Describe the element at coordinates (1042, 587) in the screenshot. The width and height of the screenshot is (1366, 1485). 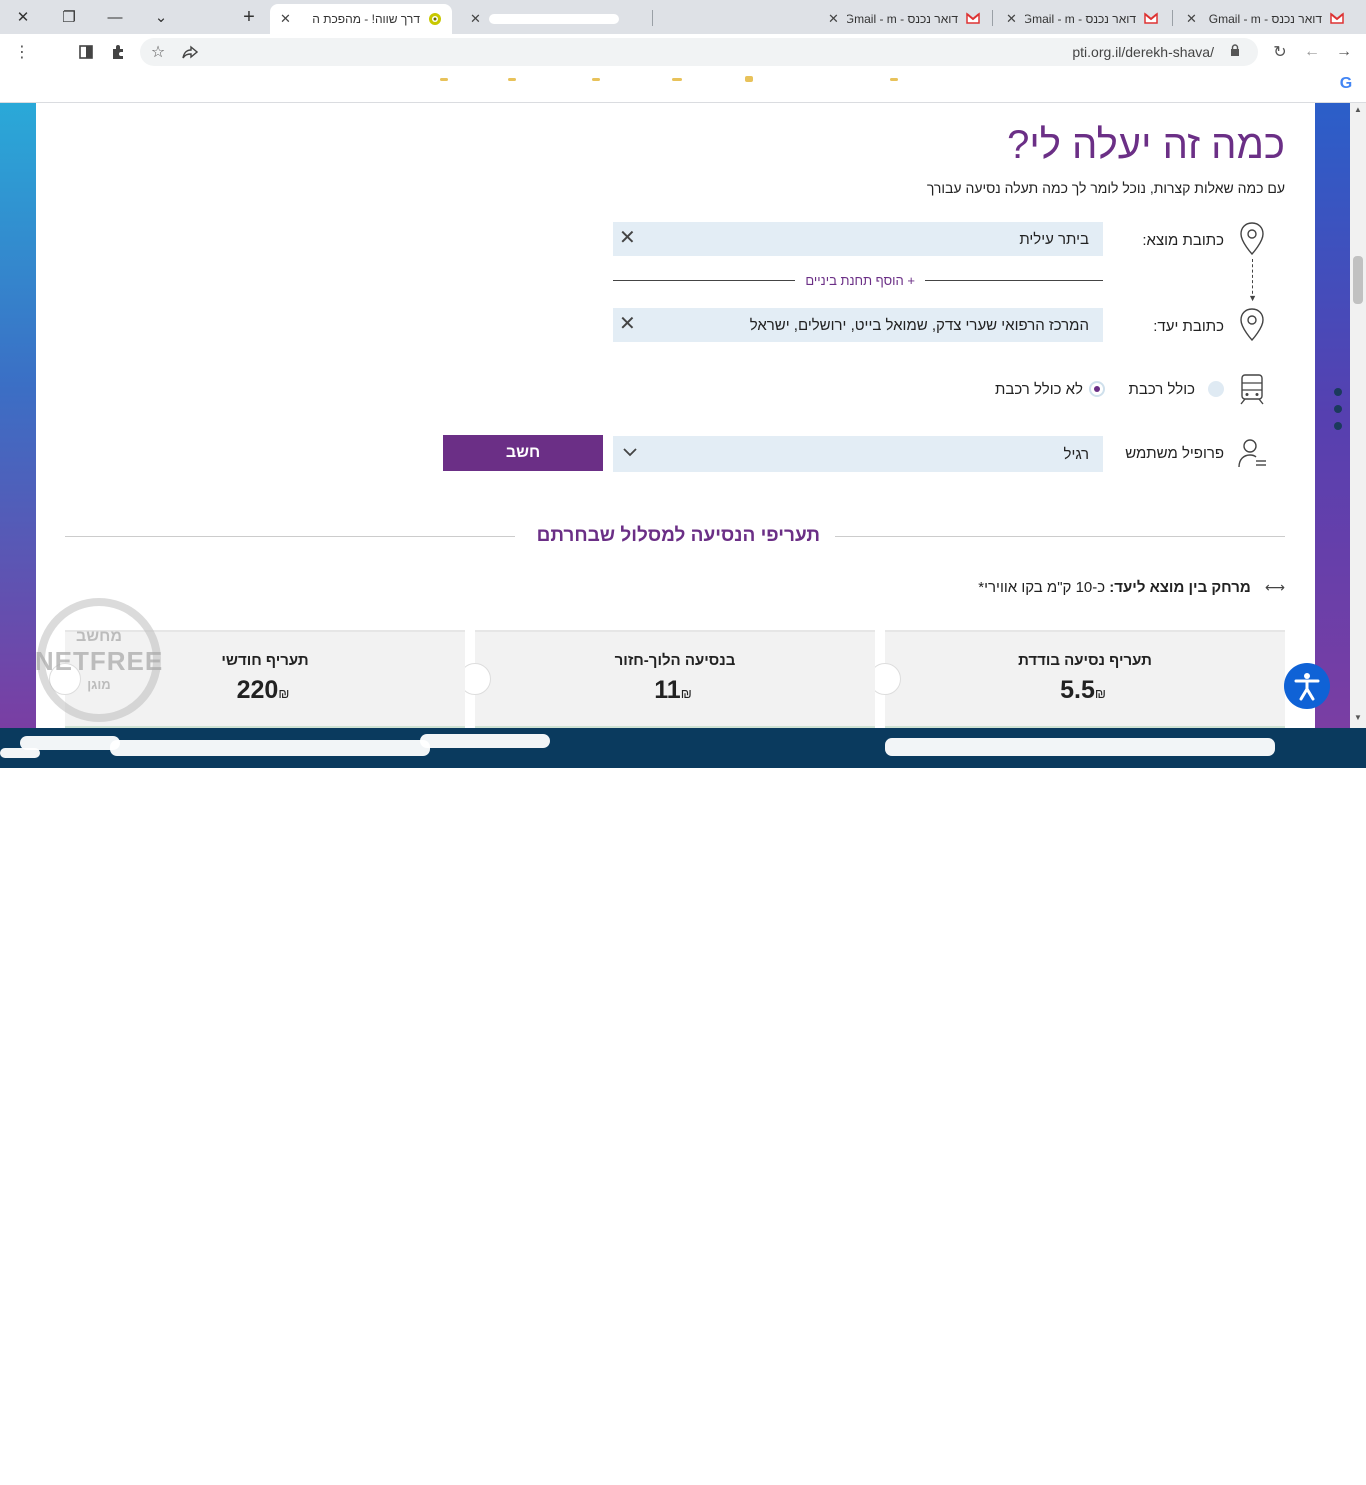
I see `distance-value: כ-10 ק"מ בקו אווירי*` at that location.